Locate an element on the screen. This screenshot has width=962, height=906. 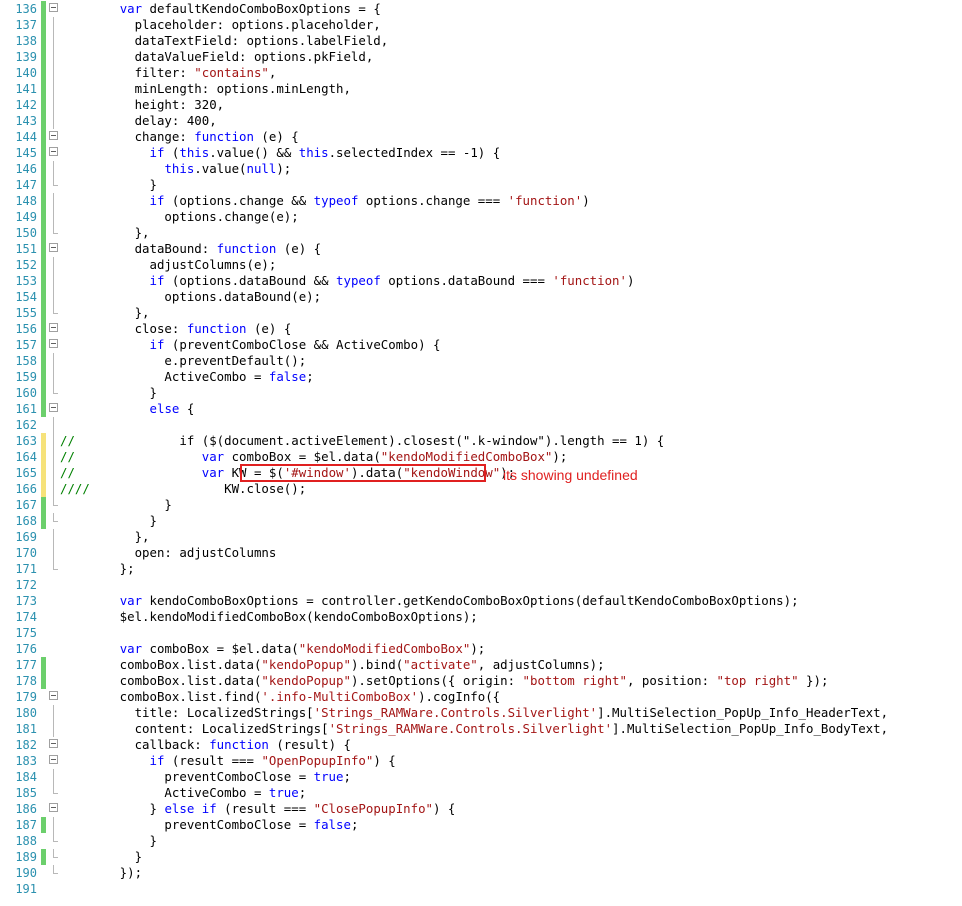
code-line: 172 is located at coordinates (481, 585).